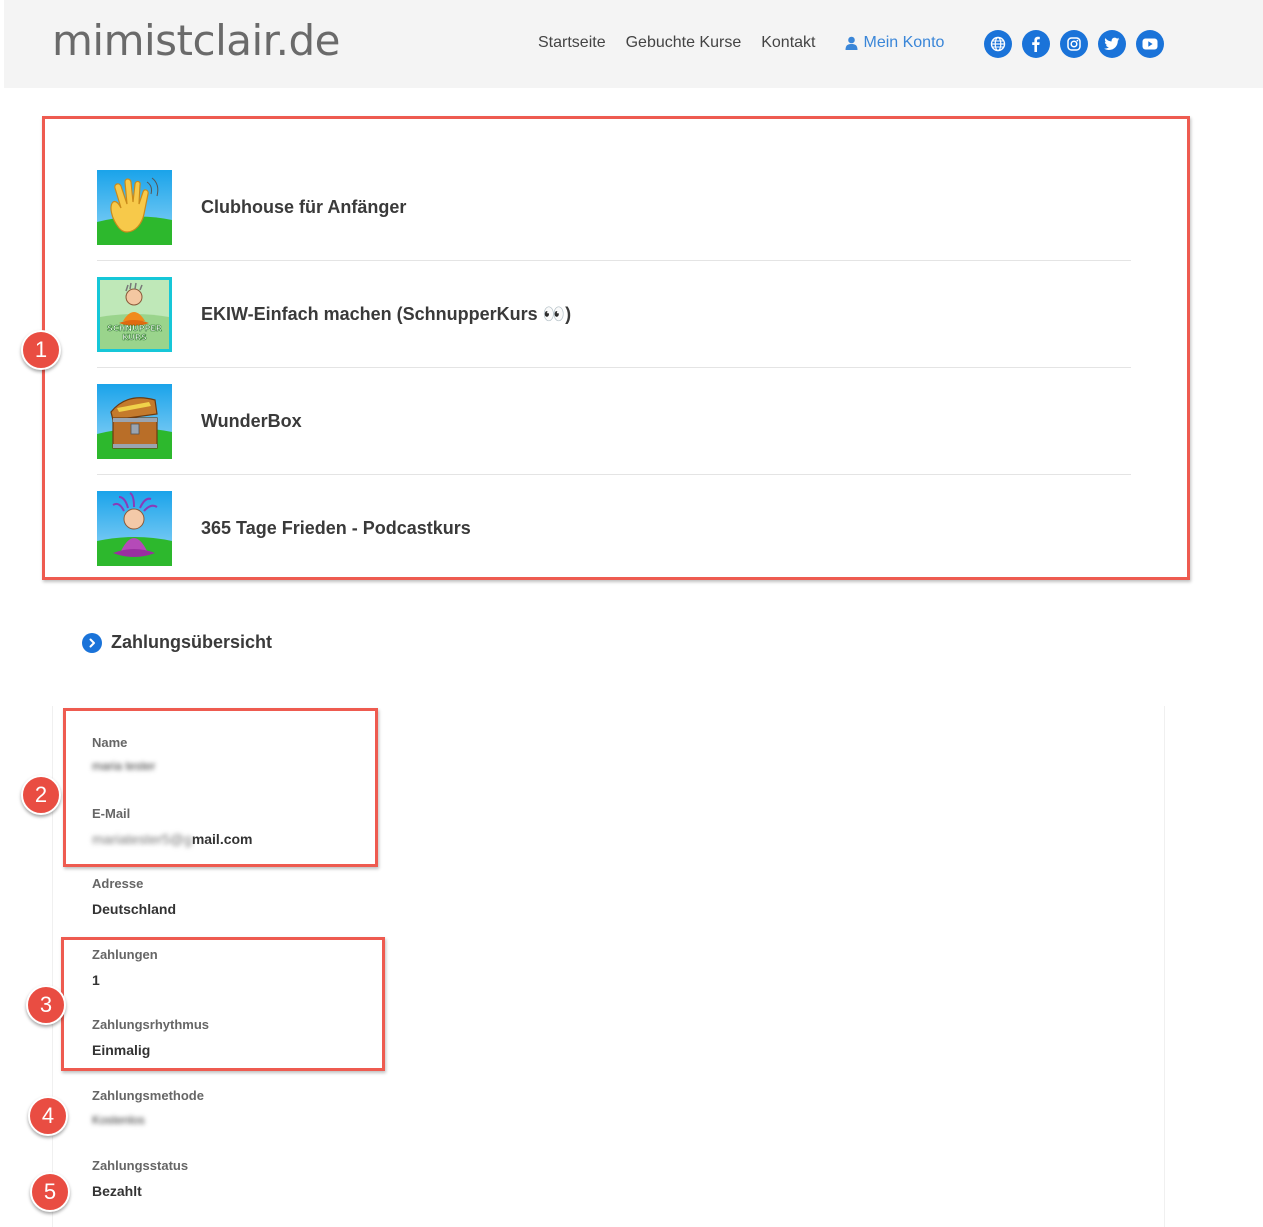 This screenshot has height=1227, width=1263. Describe the element at coordinates (50, 1192) in the screenshot. I see `annotation-badge: 5` at that location.